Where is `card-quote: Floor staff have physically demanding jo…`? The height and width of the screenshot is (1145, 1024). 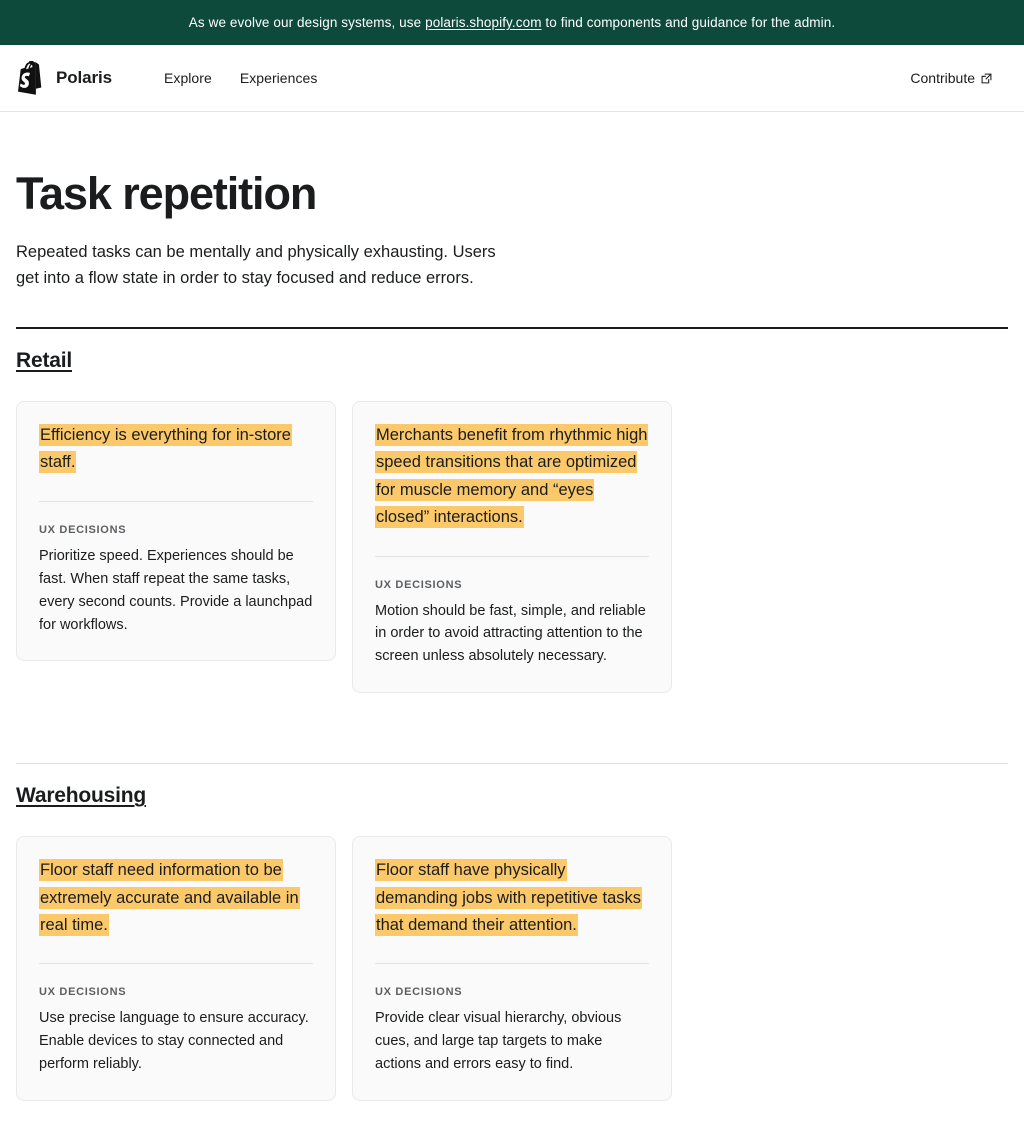
card-quote: Floor staff have physically demanding jo… is located at coordinates (512, 898).